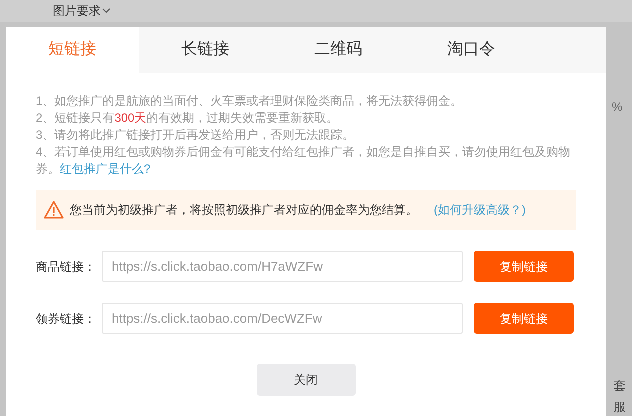 The width and height of the screenshot is (632, 416). Describe the element at coordinates (480, 210) in the screenshot. I see `upgrade-link: (如何升级高级？)` at that location.